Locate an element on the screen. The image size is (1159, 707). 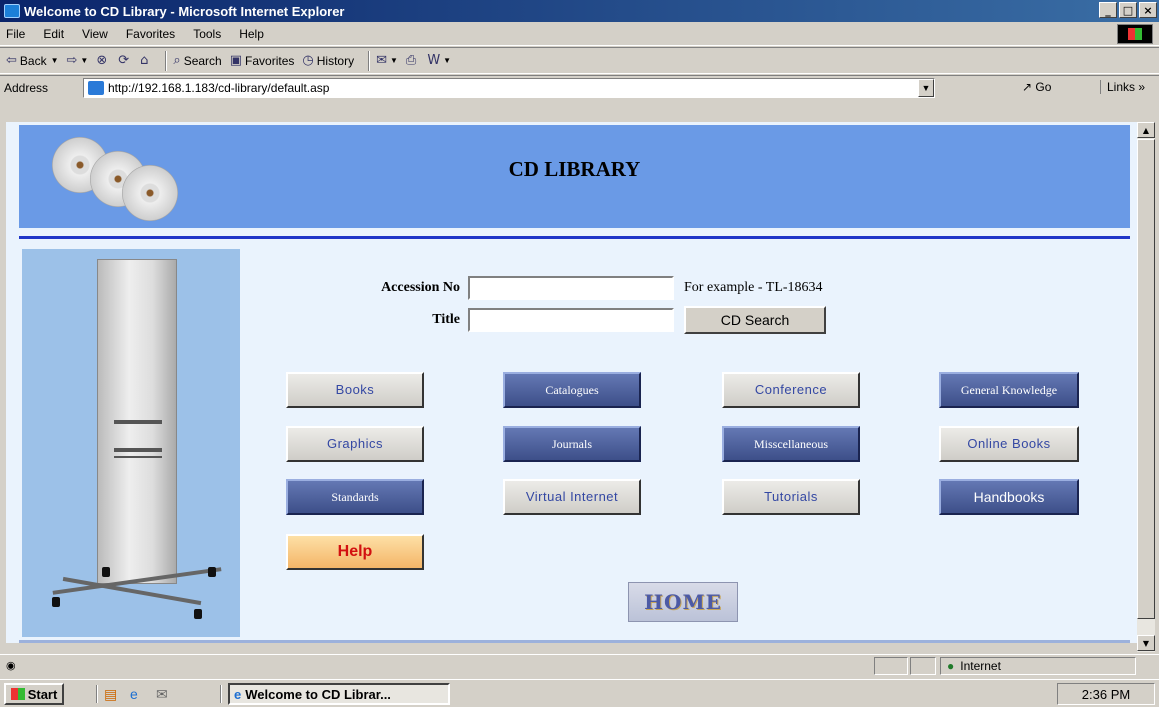
address-dropdown-icon: ▼ is located at coordinates (926, 88).